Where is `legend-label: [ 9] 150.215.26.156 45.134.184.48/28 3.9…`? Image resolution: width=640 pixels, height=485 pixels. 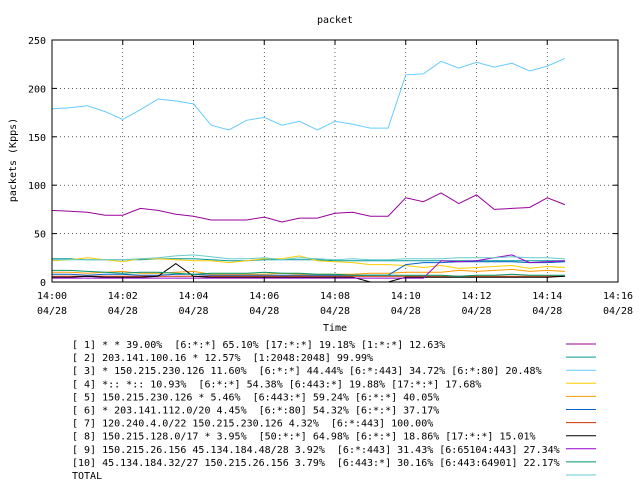 legend-label: [ 9] 150.215.26.156 45.134.184.48/28 3.9… is located at coordinates (316, 450).